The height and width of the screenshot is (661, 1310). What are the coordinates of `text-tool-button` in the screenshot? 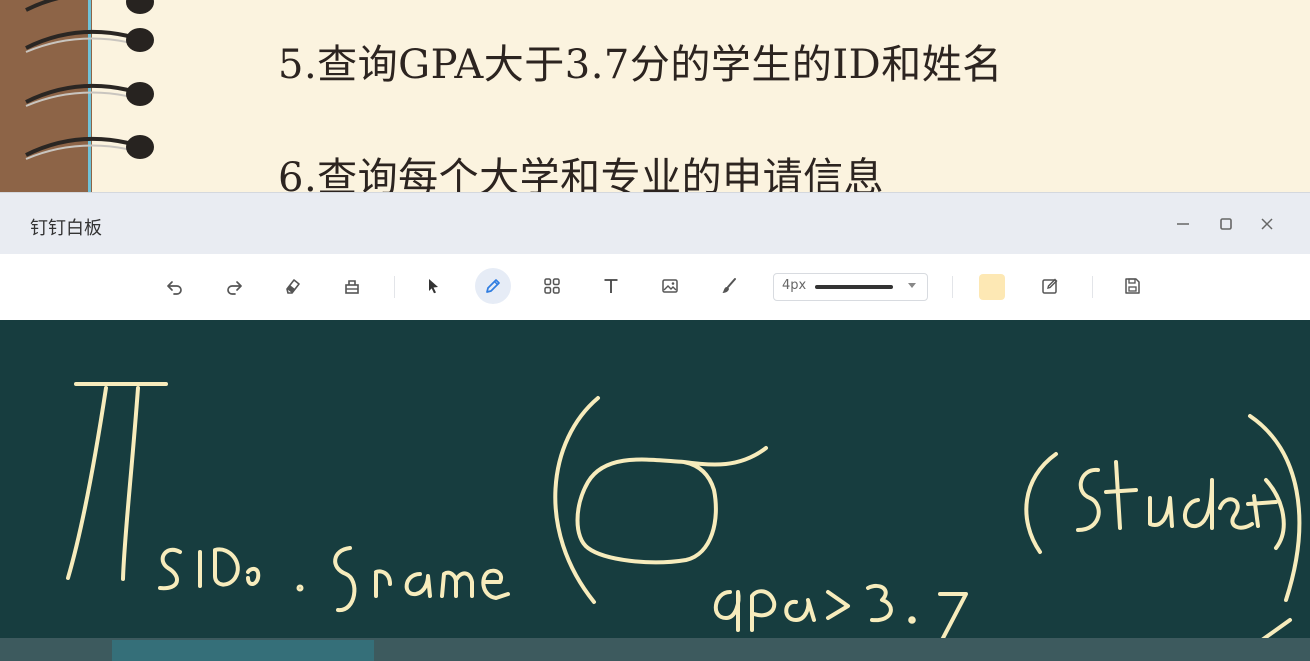 It's located at (611, 286).